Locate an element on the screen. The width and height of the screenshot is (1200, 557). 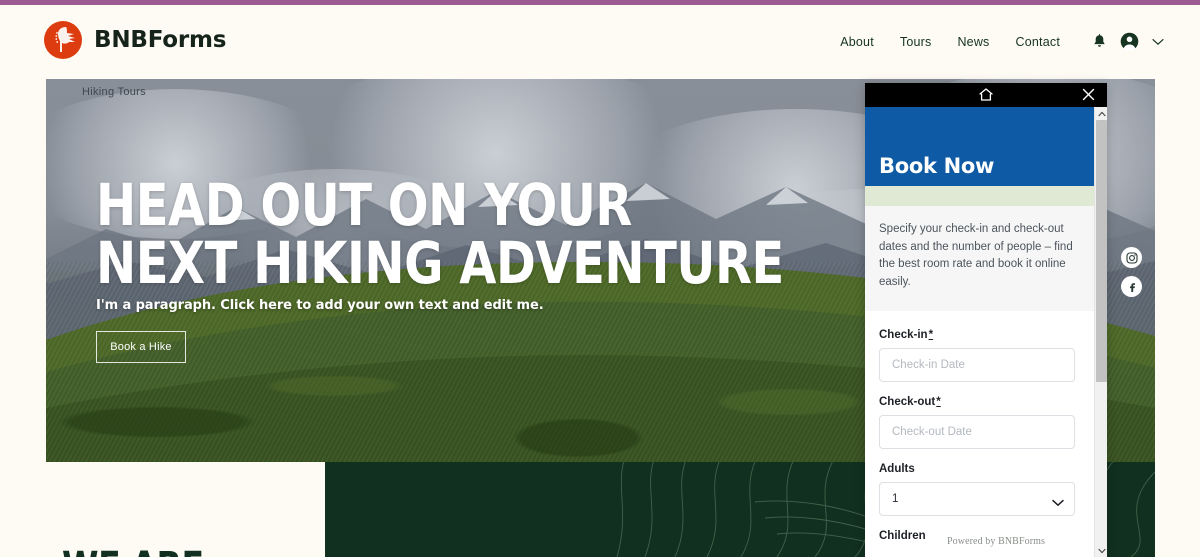
site-header: BNBForms About Tours News Contact is located at coordinates (600, 39).